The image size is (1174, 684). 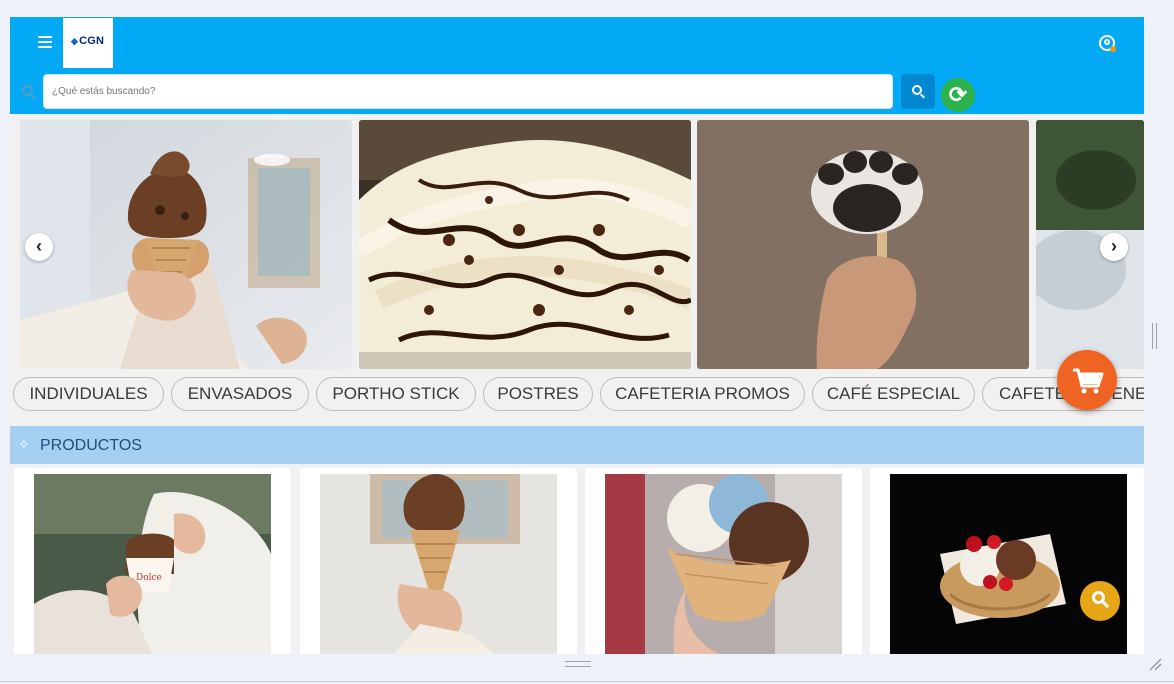 I want to click on category-chip: POSTRES, so click(x=538, y=394).